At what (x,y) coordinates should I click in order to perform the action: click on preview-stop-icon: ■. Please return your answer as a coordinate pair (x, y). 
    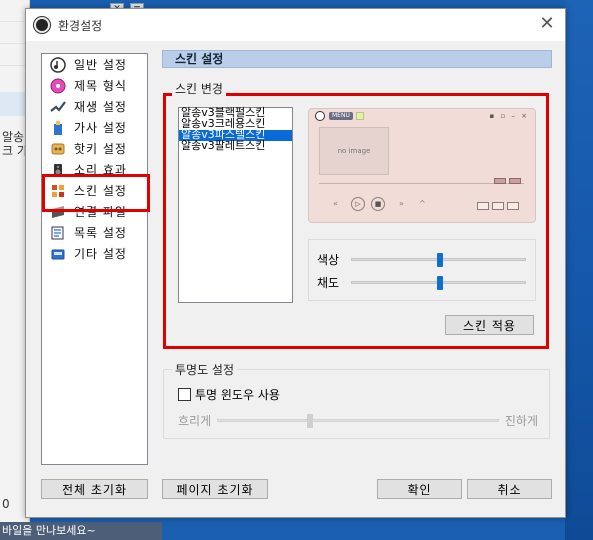
    Looking at the image, I should click on (378, 204).